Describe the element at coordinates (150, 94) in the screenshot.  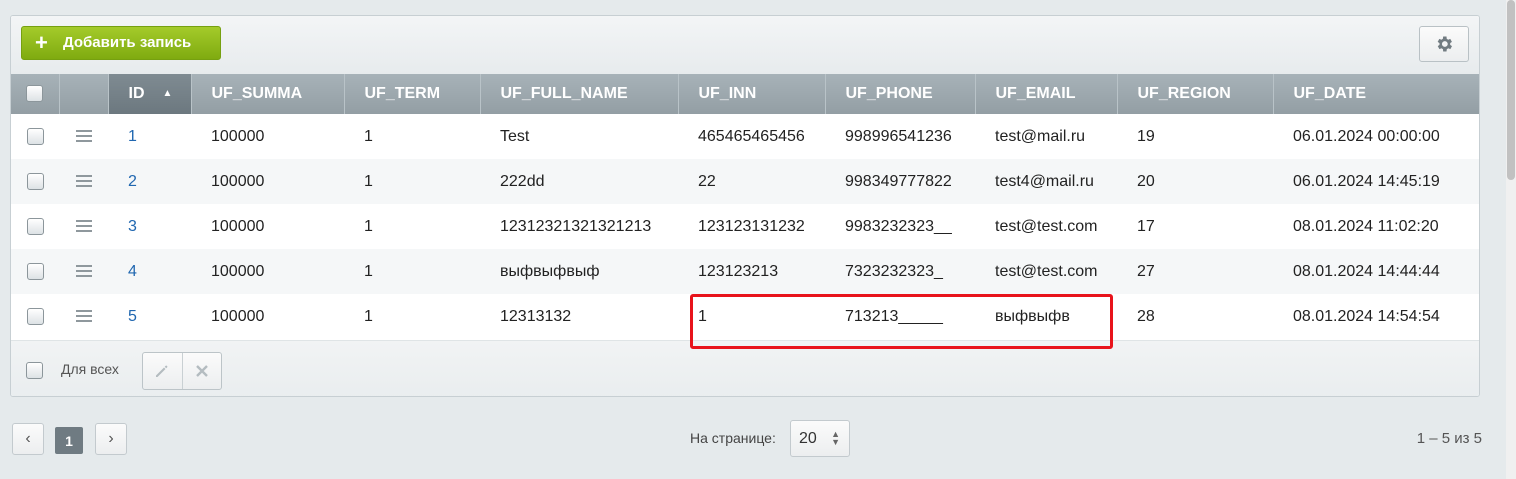
I see `column-header-id: ID ▲` at that location.